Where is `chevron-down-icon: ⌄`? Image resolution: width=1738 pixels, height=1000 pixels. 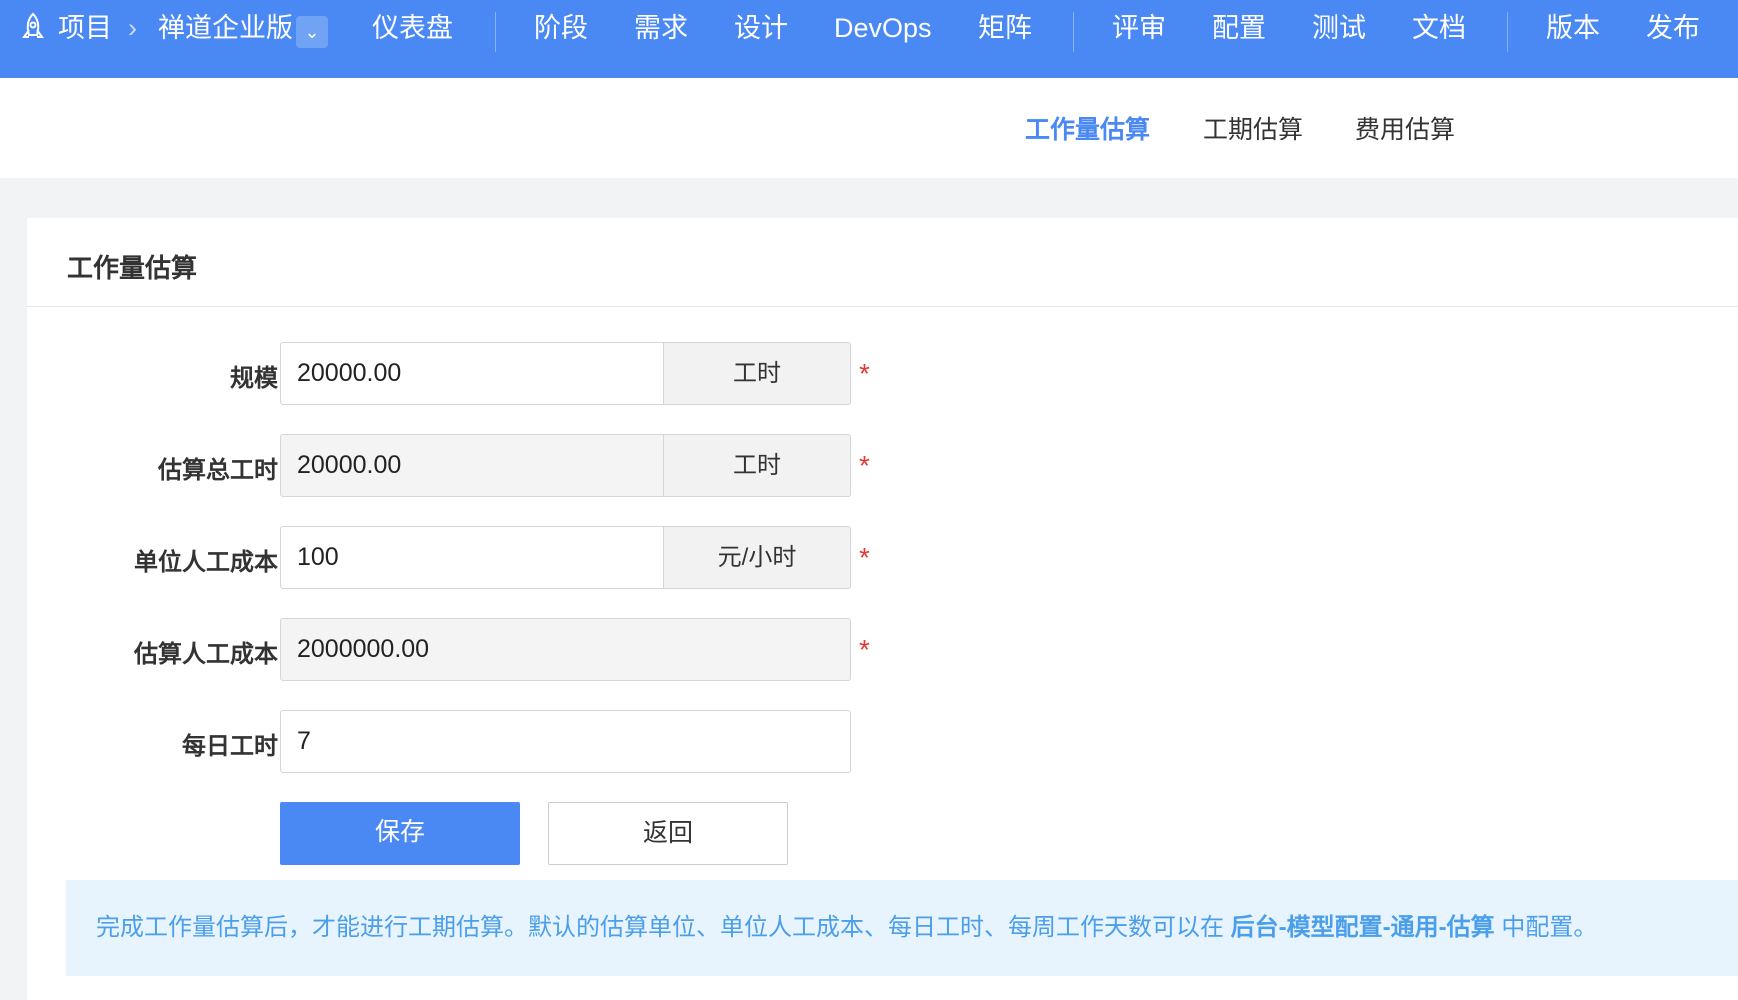
chevron-down-icon: ⌄ is located at coordinates (312, 32).